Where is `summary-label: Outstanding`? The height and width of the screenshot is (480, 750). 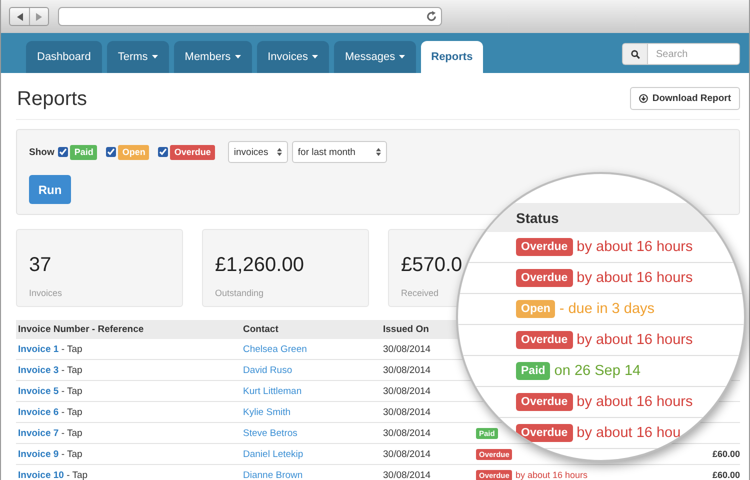
summary-label: Outstanding is located at coordinates (239, 293).